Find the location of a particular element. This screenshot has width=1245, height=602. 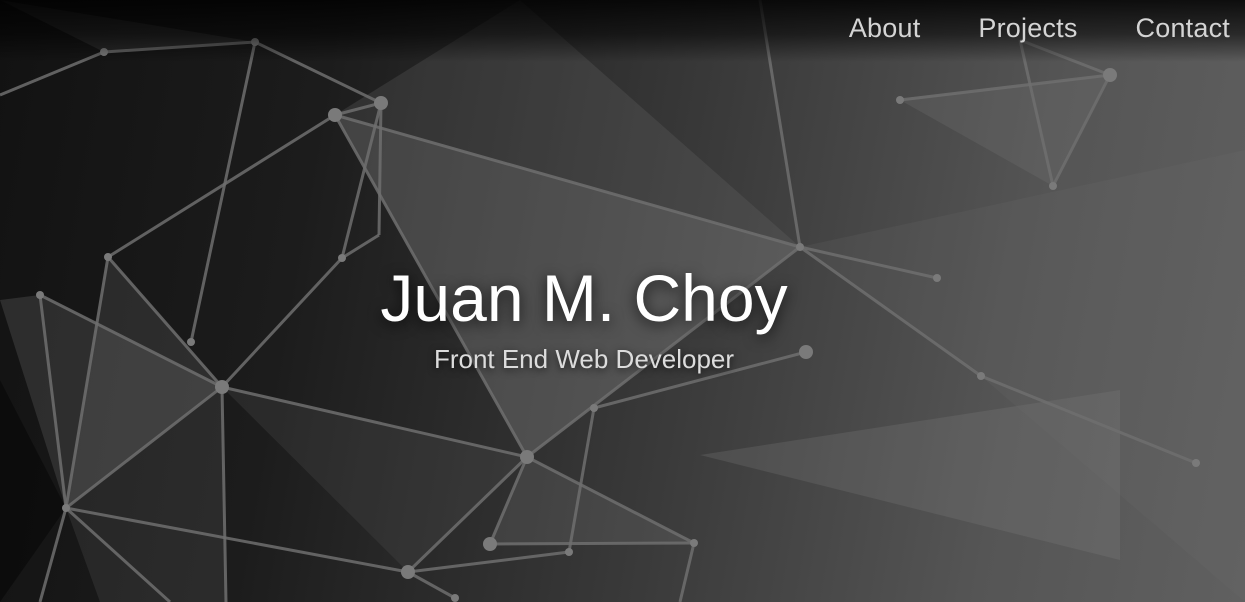

main-nav: About Projects Contact is located at coordinates (1039, 28).